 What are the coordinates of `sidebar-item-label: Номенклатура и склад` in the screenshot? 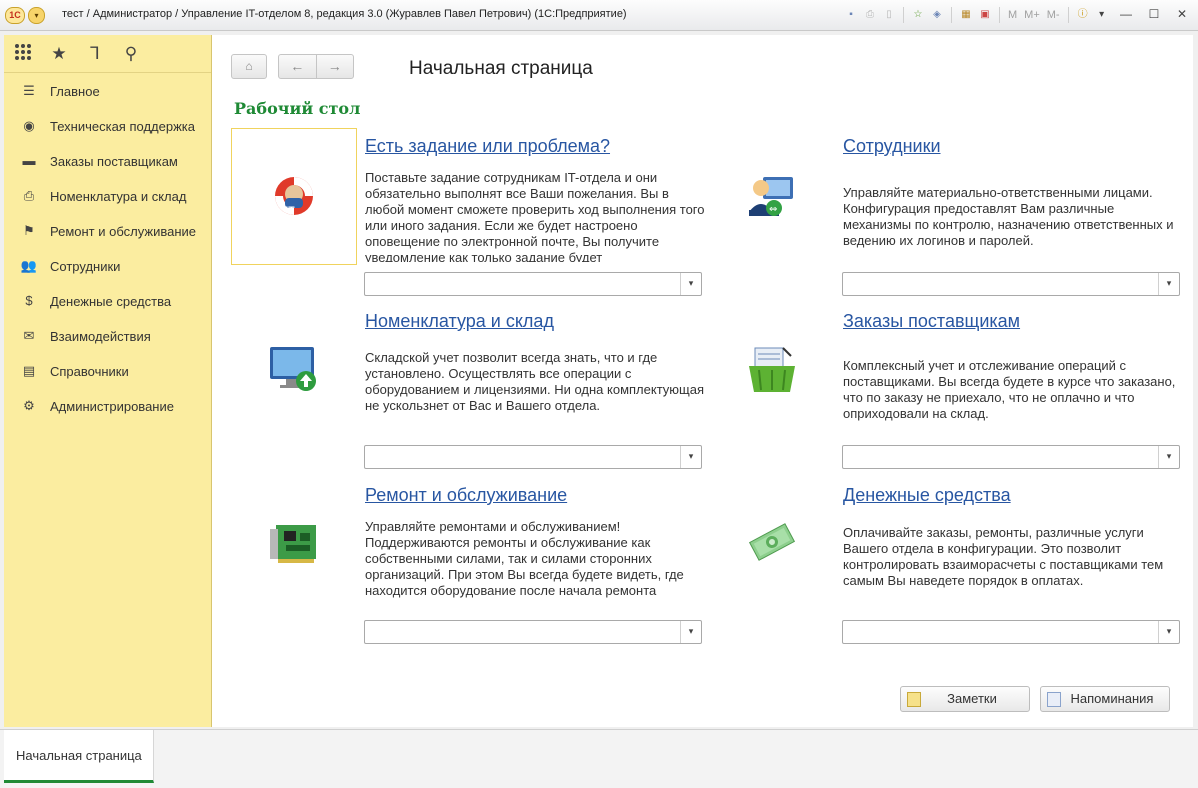 It's located at (118, 196).